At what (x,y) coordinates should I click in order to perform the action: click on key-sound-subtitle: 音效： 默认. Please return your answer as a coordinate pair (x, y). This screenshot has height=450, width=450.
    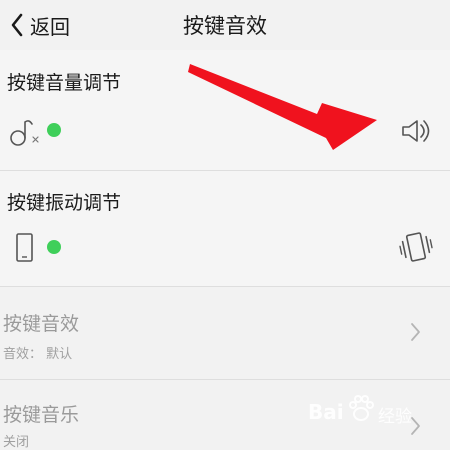
    Looking at the image, I should click on (38, 354).